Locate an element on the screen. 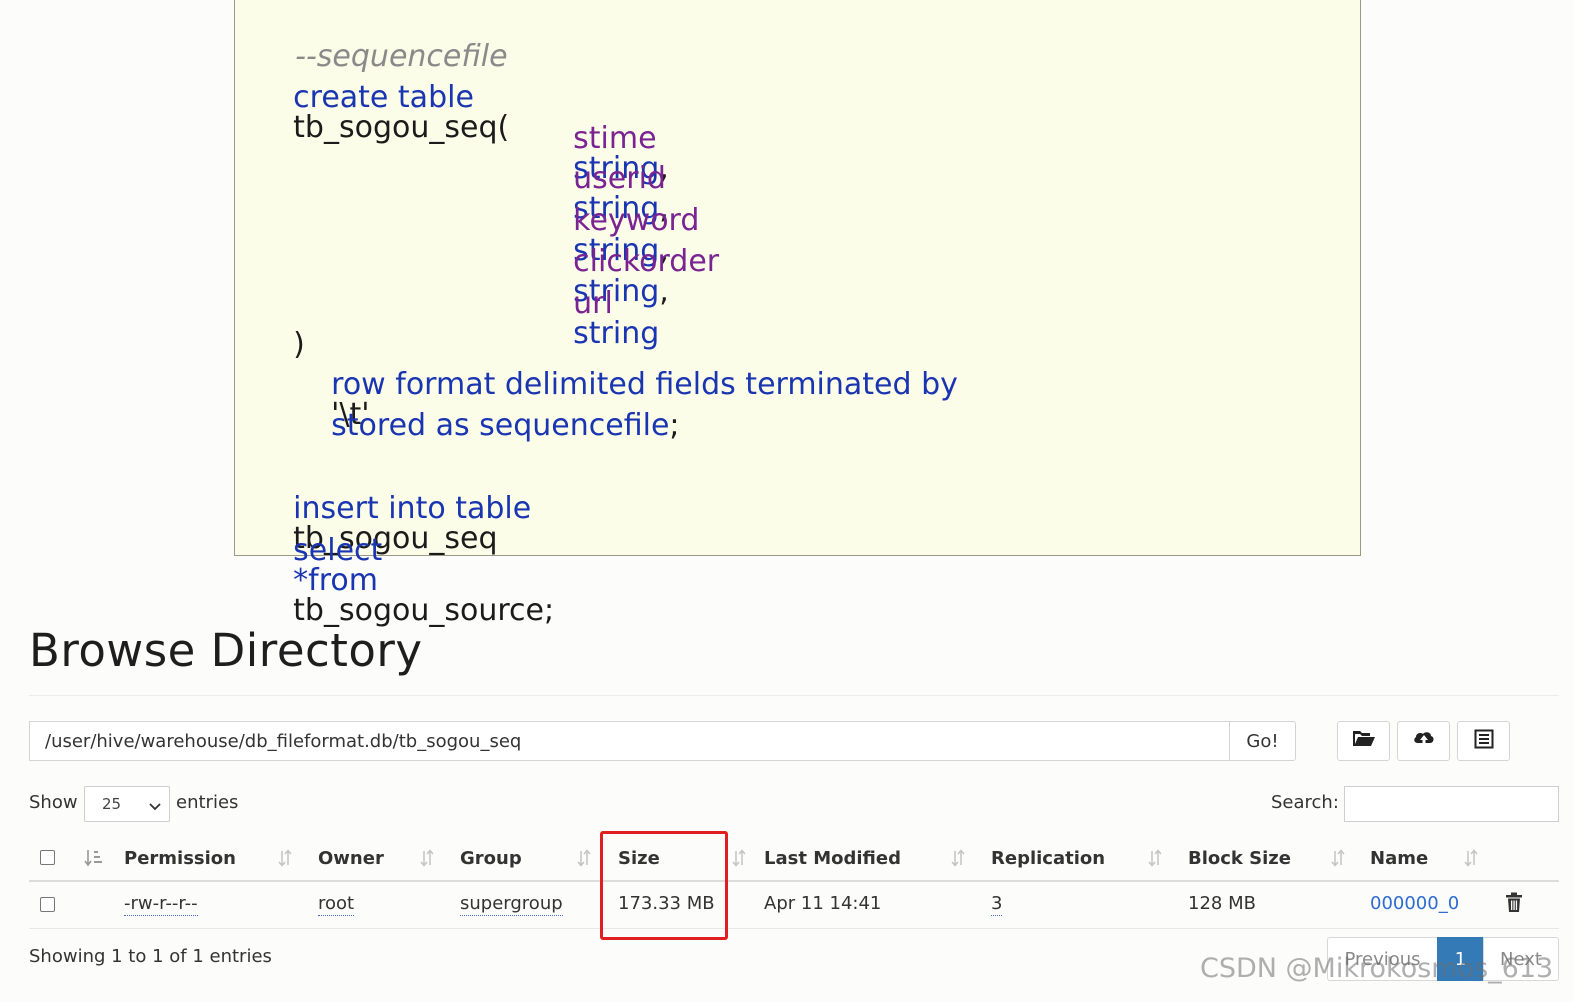 The height and width of the screenshot is (1002, 1574). watermark: CSDN @Mikrokosmos_613 is located at coordinates (1377, 968).